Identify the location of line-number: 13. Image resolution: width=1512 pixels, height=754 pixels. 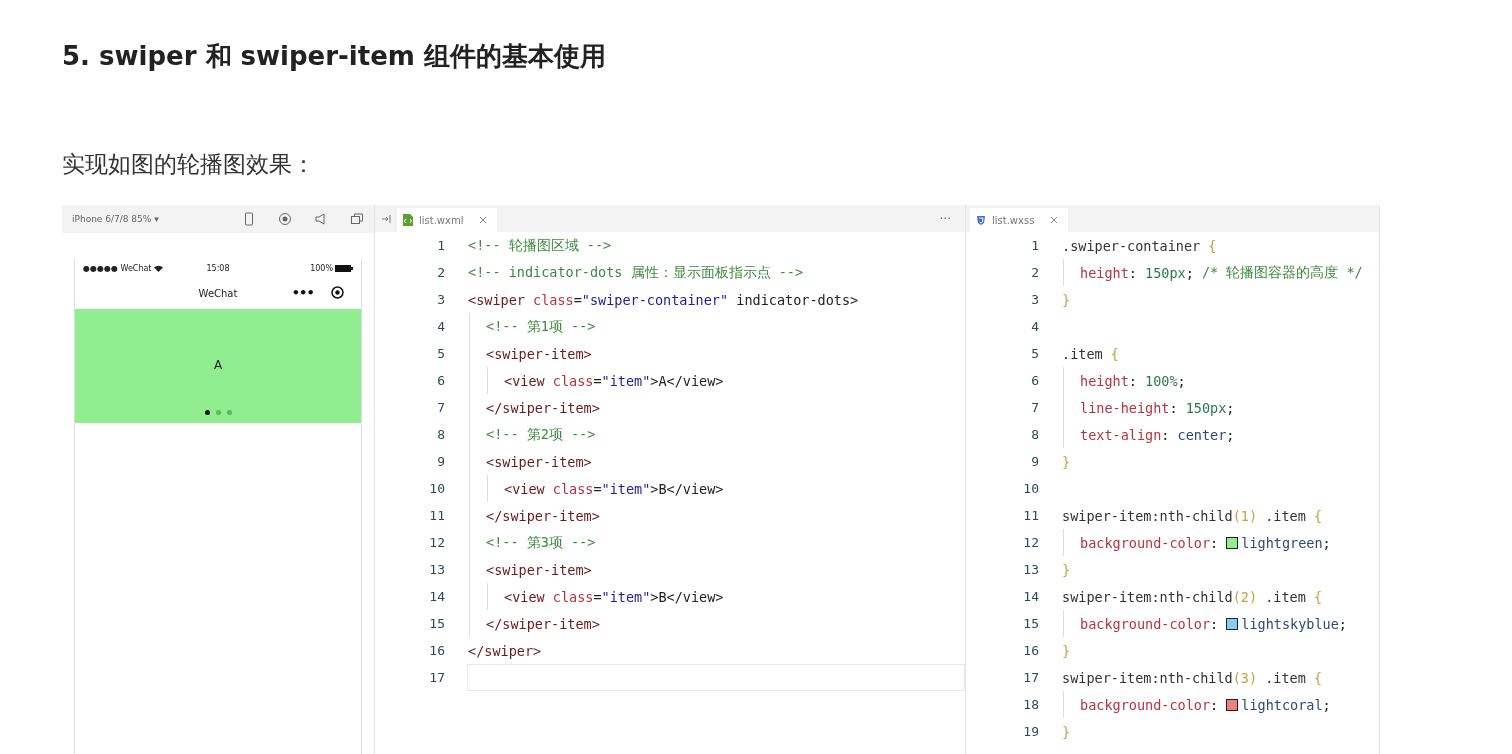
(437, 569).